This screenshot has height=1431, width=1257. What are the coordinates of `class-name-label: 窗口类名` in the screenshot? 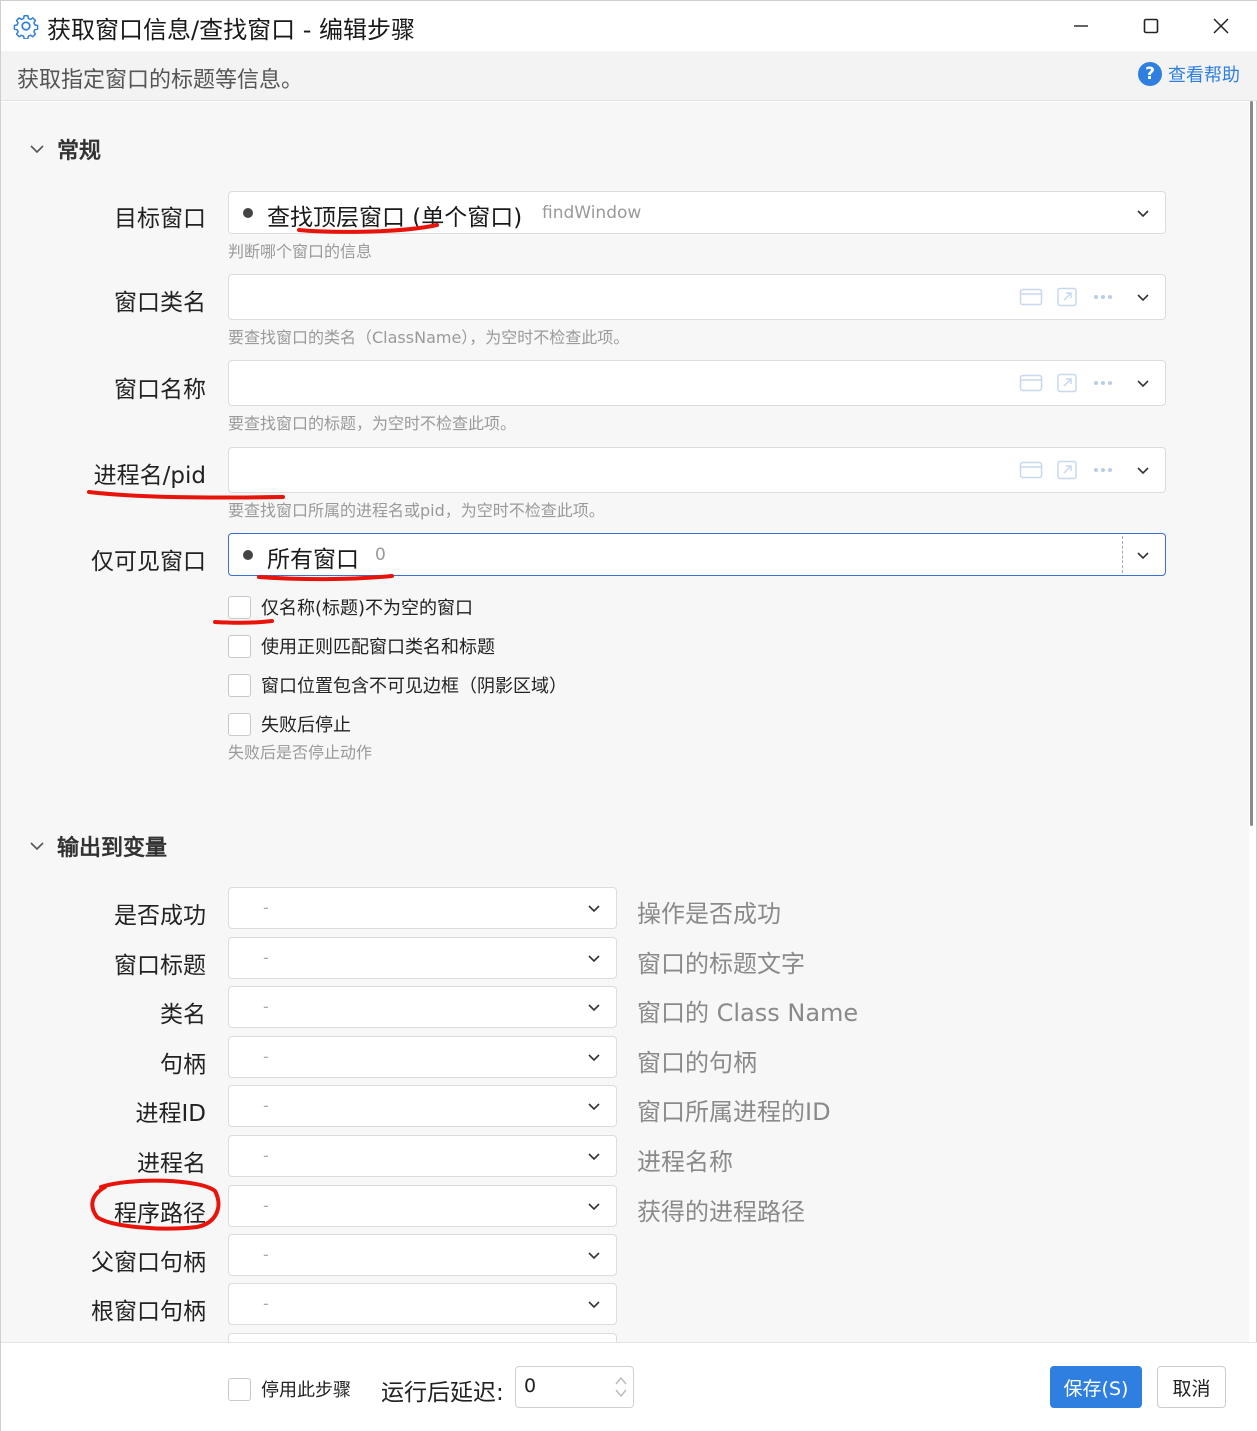 It's located at (160, 303).